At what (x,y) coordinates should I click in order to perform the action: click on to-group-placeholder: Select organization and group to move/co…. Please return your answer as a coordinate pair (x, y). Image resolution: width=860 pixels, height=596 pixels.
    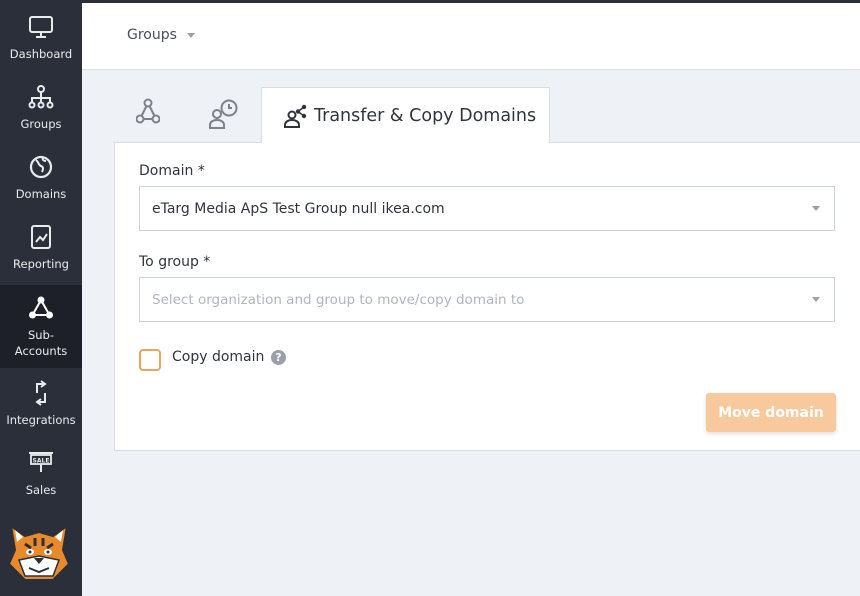
    Looking at the image, I should click on (338, 299).